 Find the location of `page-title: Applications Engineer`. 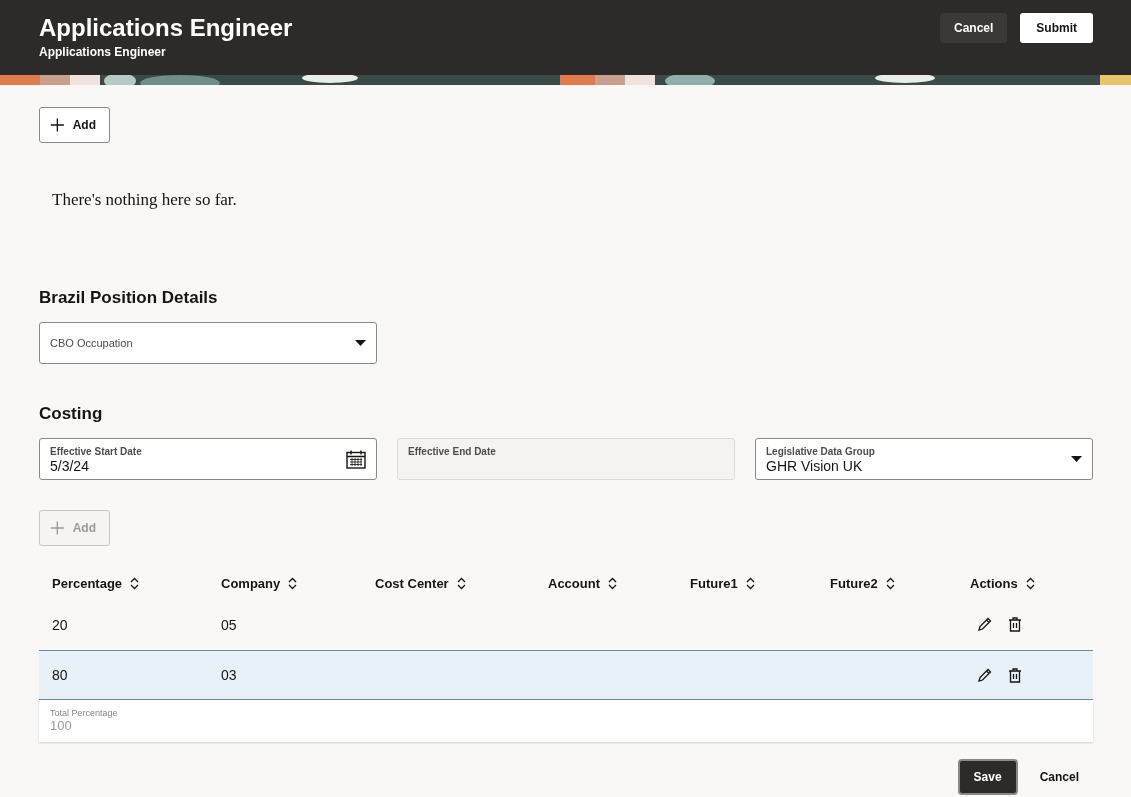

page-title: Applications Engineer is located at coordinates (166, 28).